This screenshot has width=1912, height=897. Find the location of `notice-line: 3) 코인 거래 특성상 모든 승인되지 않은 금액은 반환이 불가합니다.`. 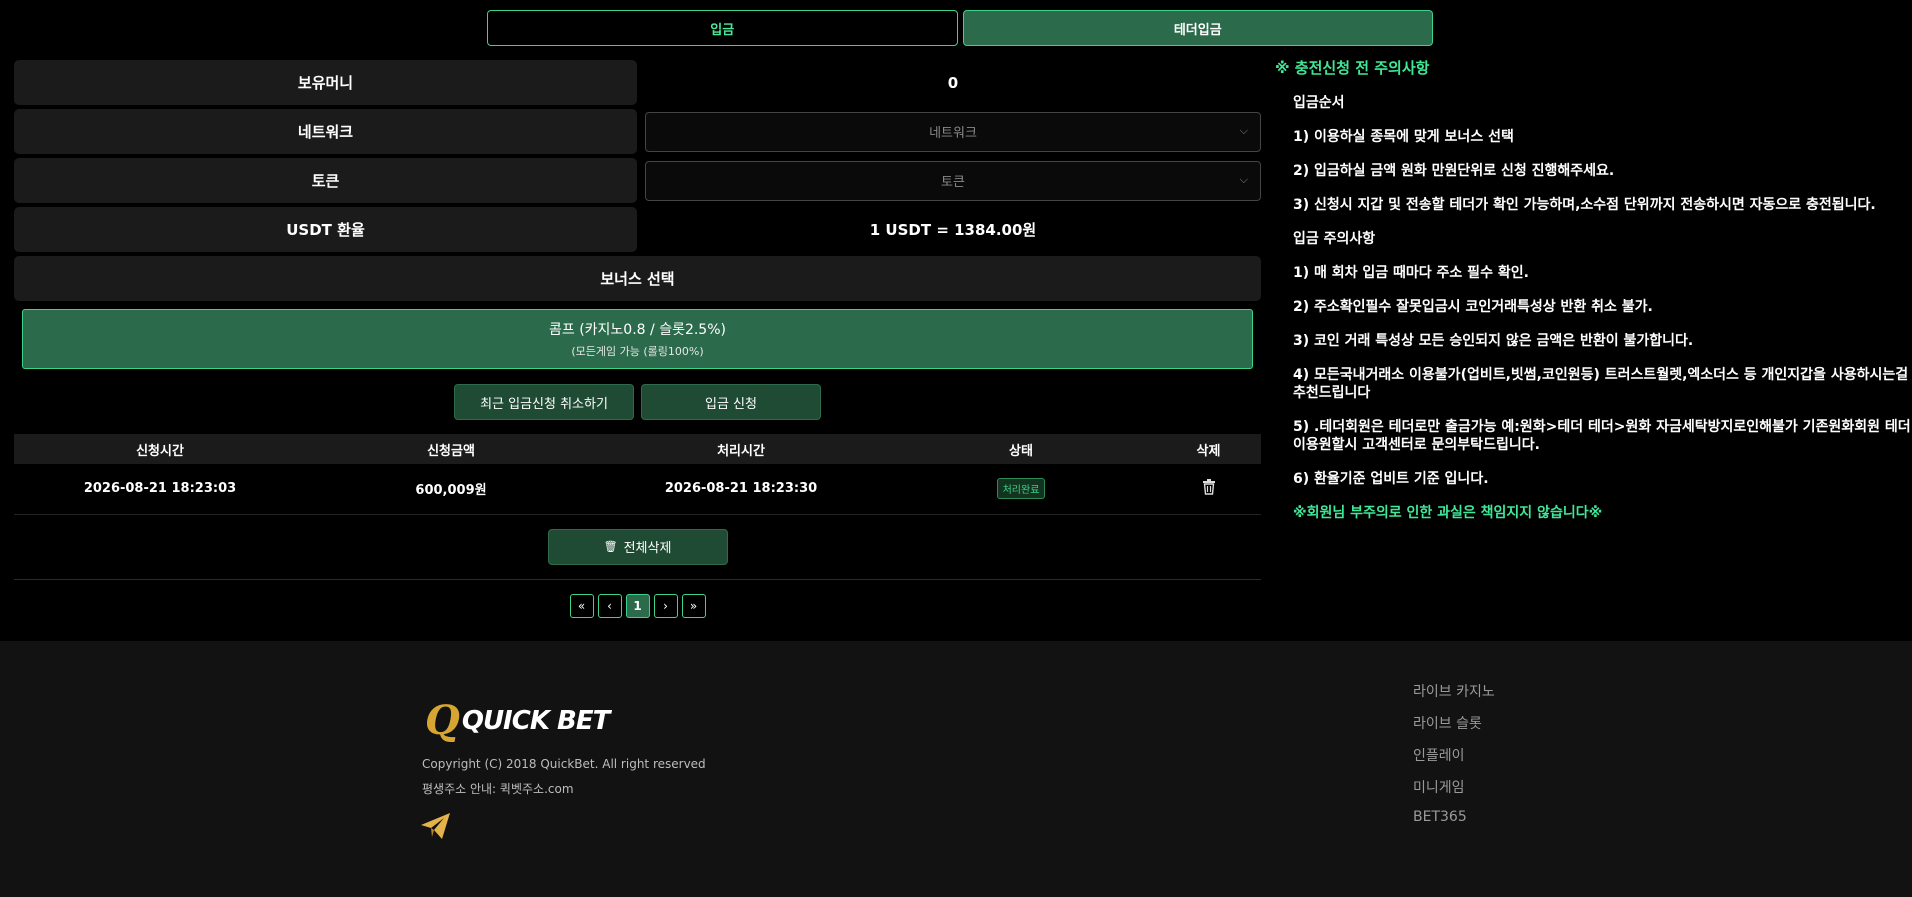

notice-line: 3) 코인 거래 특성상 모든 승인되지 않은 금액은 반환이 불가합니다. is located at coordinates (1493, 341).